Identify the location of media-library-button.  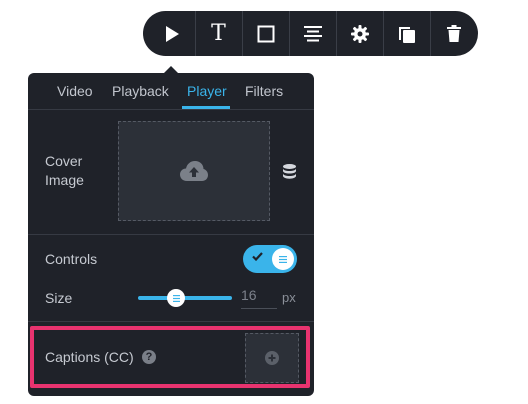
(289, 174).